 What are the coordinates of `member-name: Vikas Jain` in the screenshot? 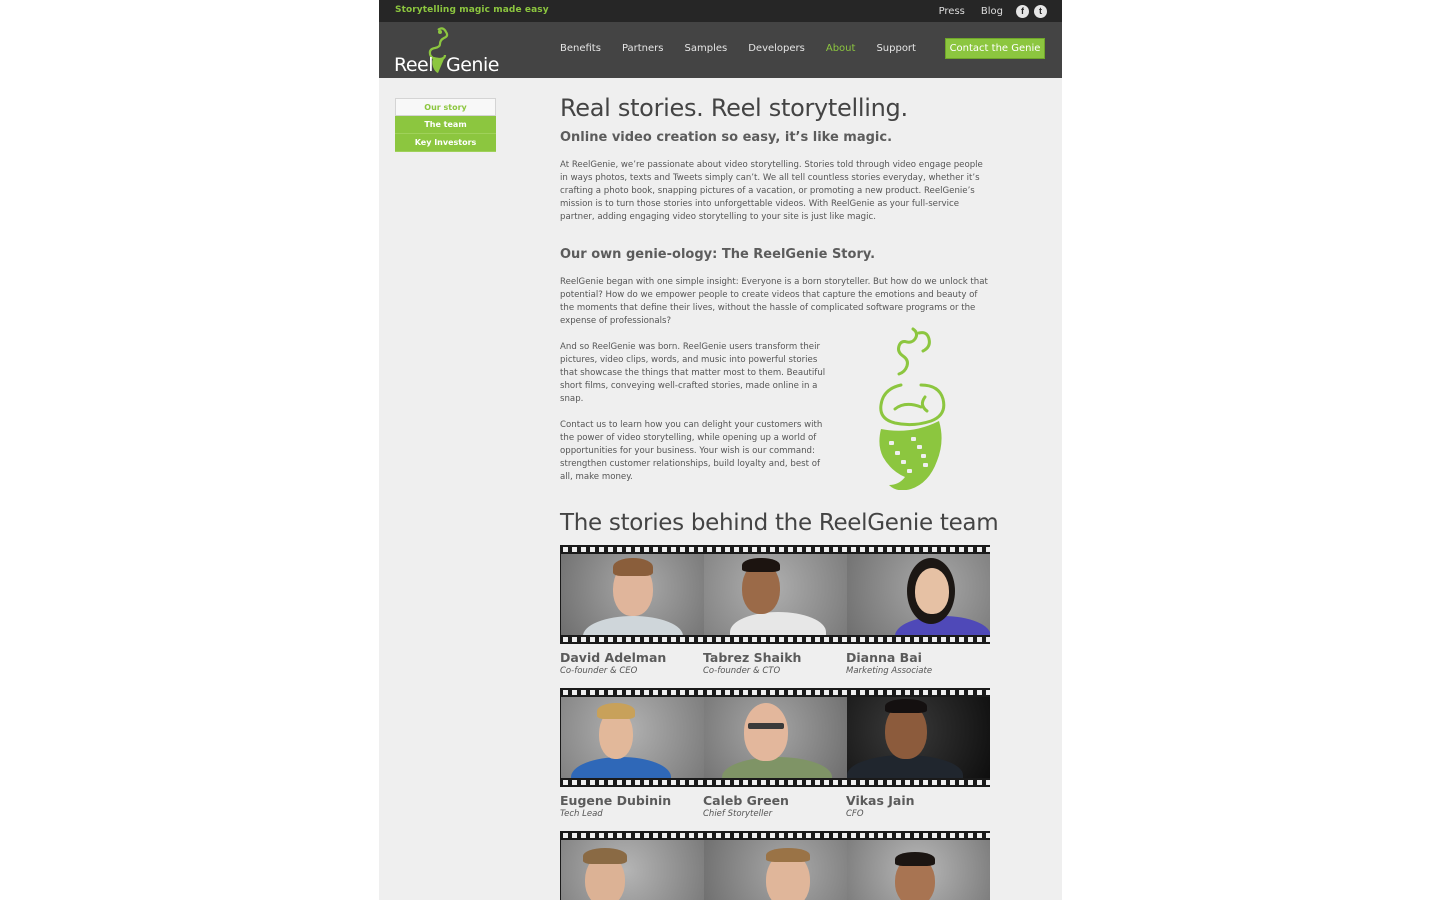 It's located at (880, 800).